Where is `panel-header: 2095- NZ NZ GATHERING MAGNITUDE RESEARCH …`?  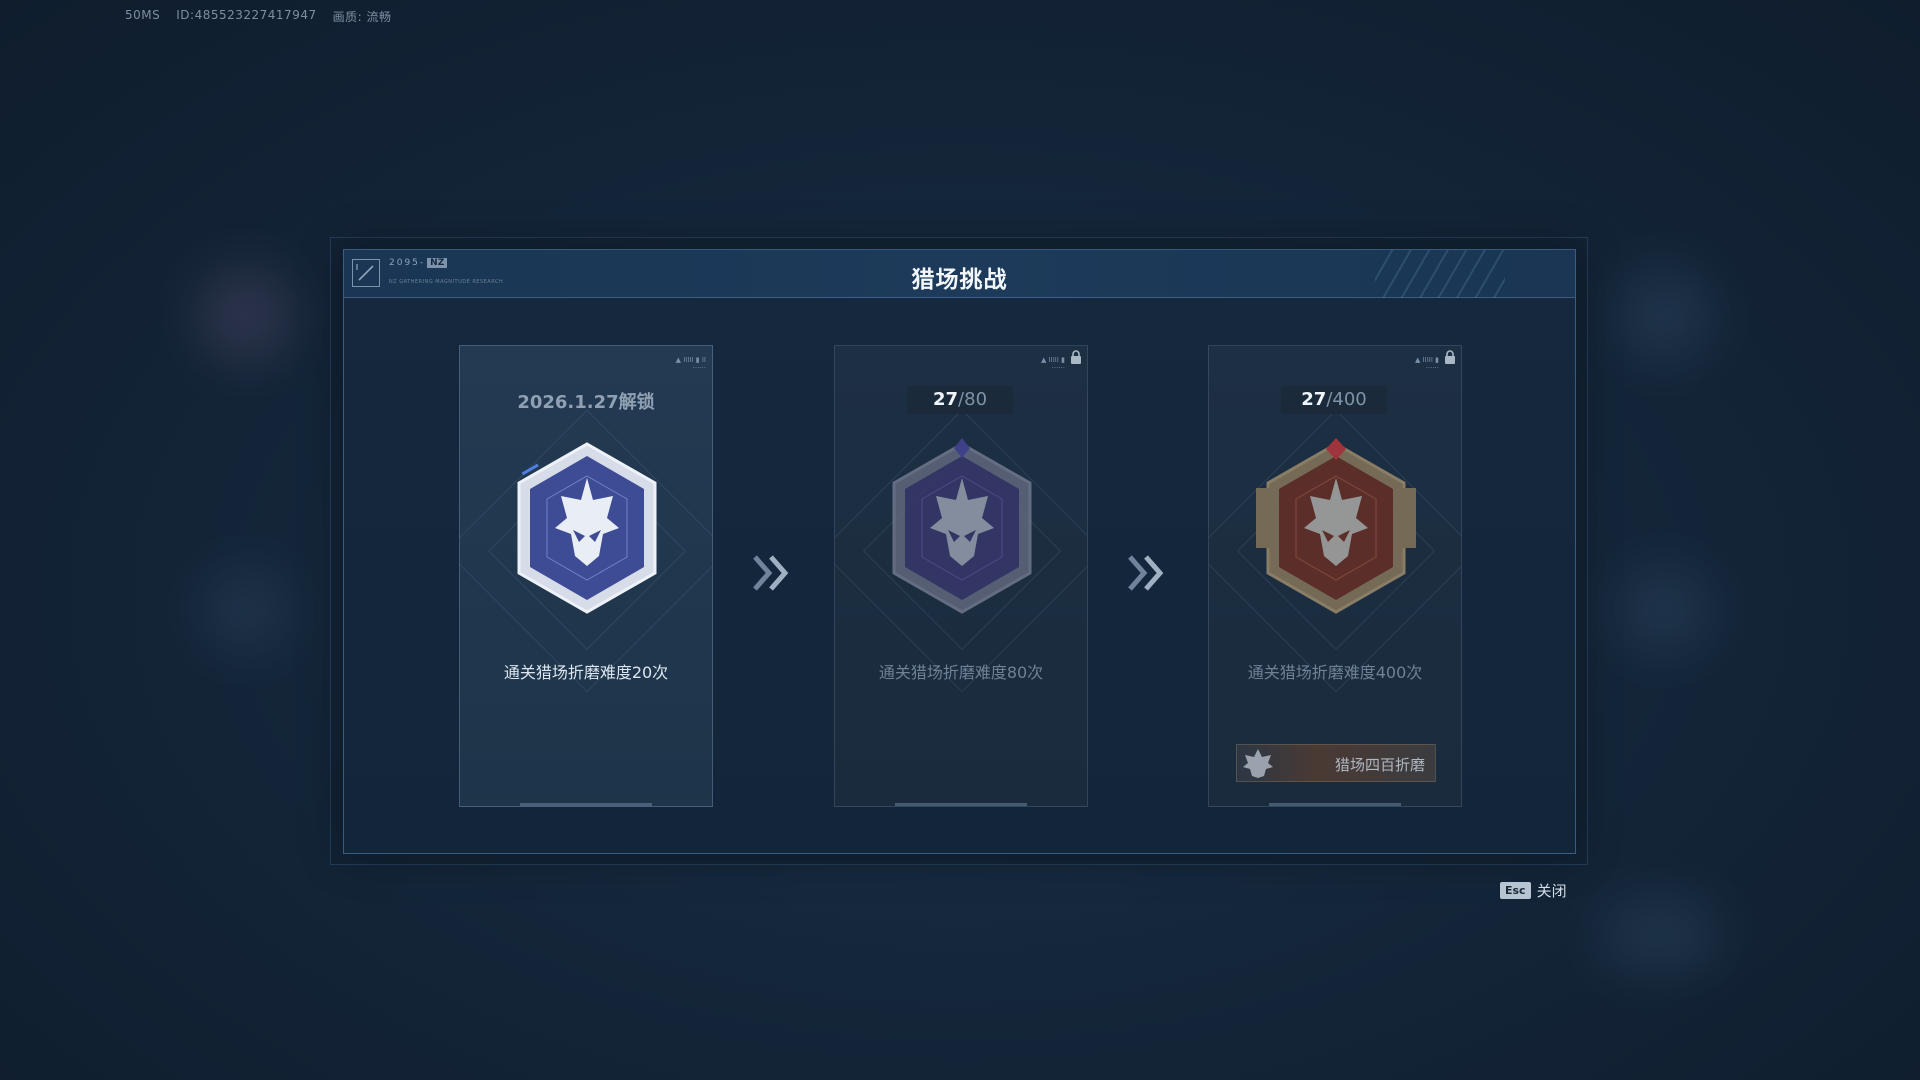
panel-header: 2095- NZ NZ GATHERING MAGNITUDE RESEARCH … is located at coordinates (959, 274).